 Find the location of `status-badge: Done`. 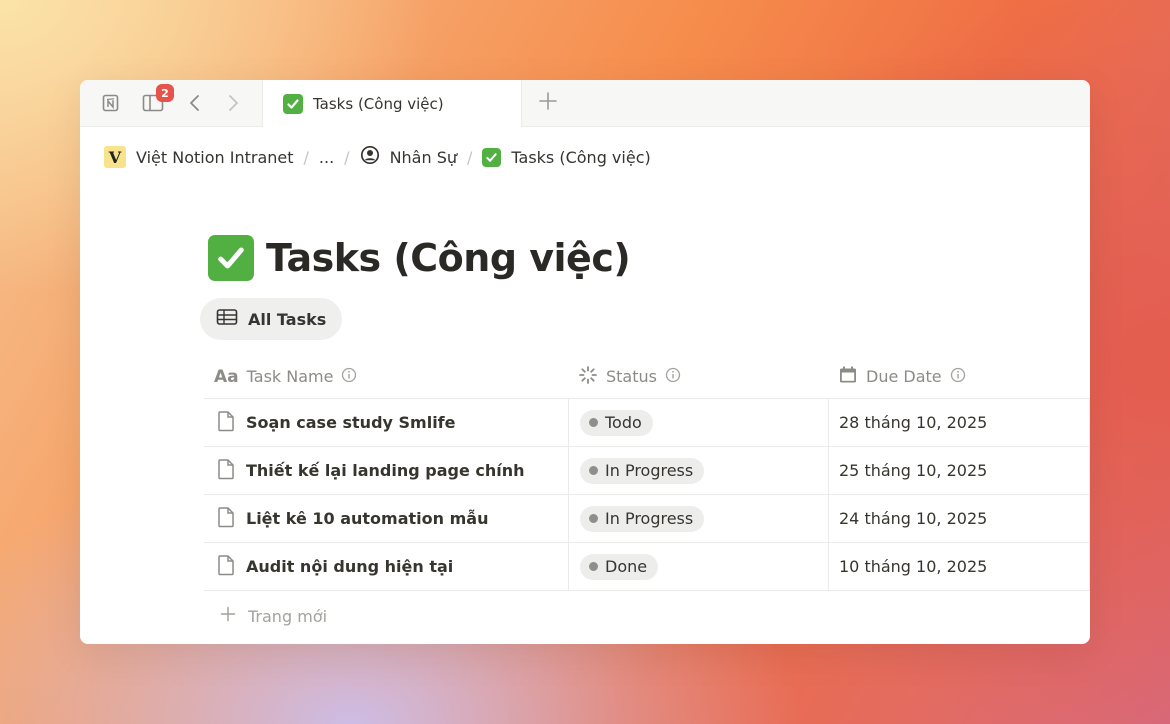

status-badge: Done is located at coordinates (619, 566).